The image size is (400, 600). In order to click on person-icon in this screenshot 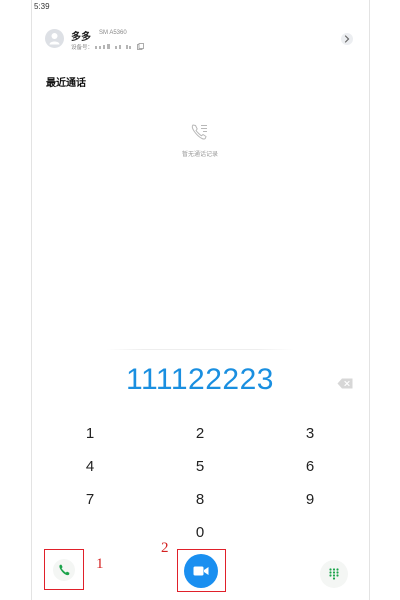, I will do `click(54, 39)`.